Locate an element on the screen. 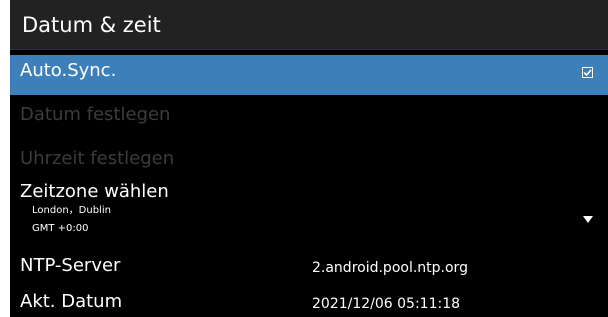  timezone-city: London，Dublin is located at coordinates (71, 210).